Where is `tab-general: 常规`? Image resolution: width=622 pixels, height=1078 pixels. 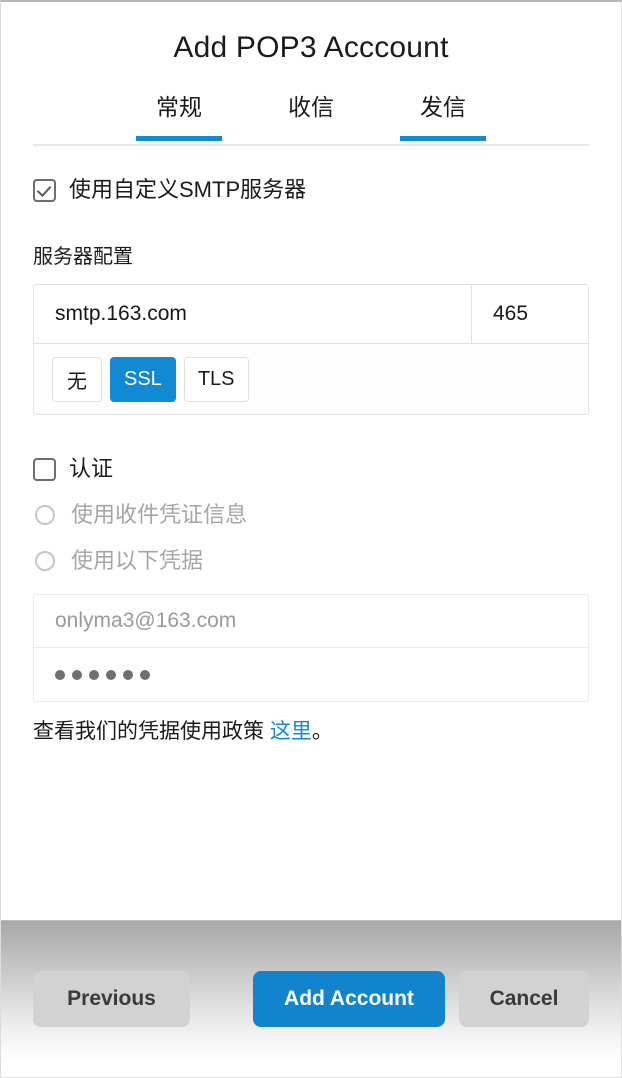
tab-general: 常规 is located at coordinates (179, 115).